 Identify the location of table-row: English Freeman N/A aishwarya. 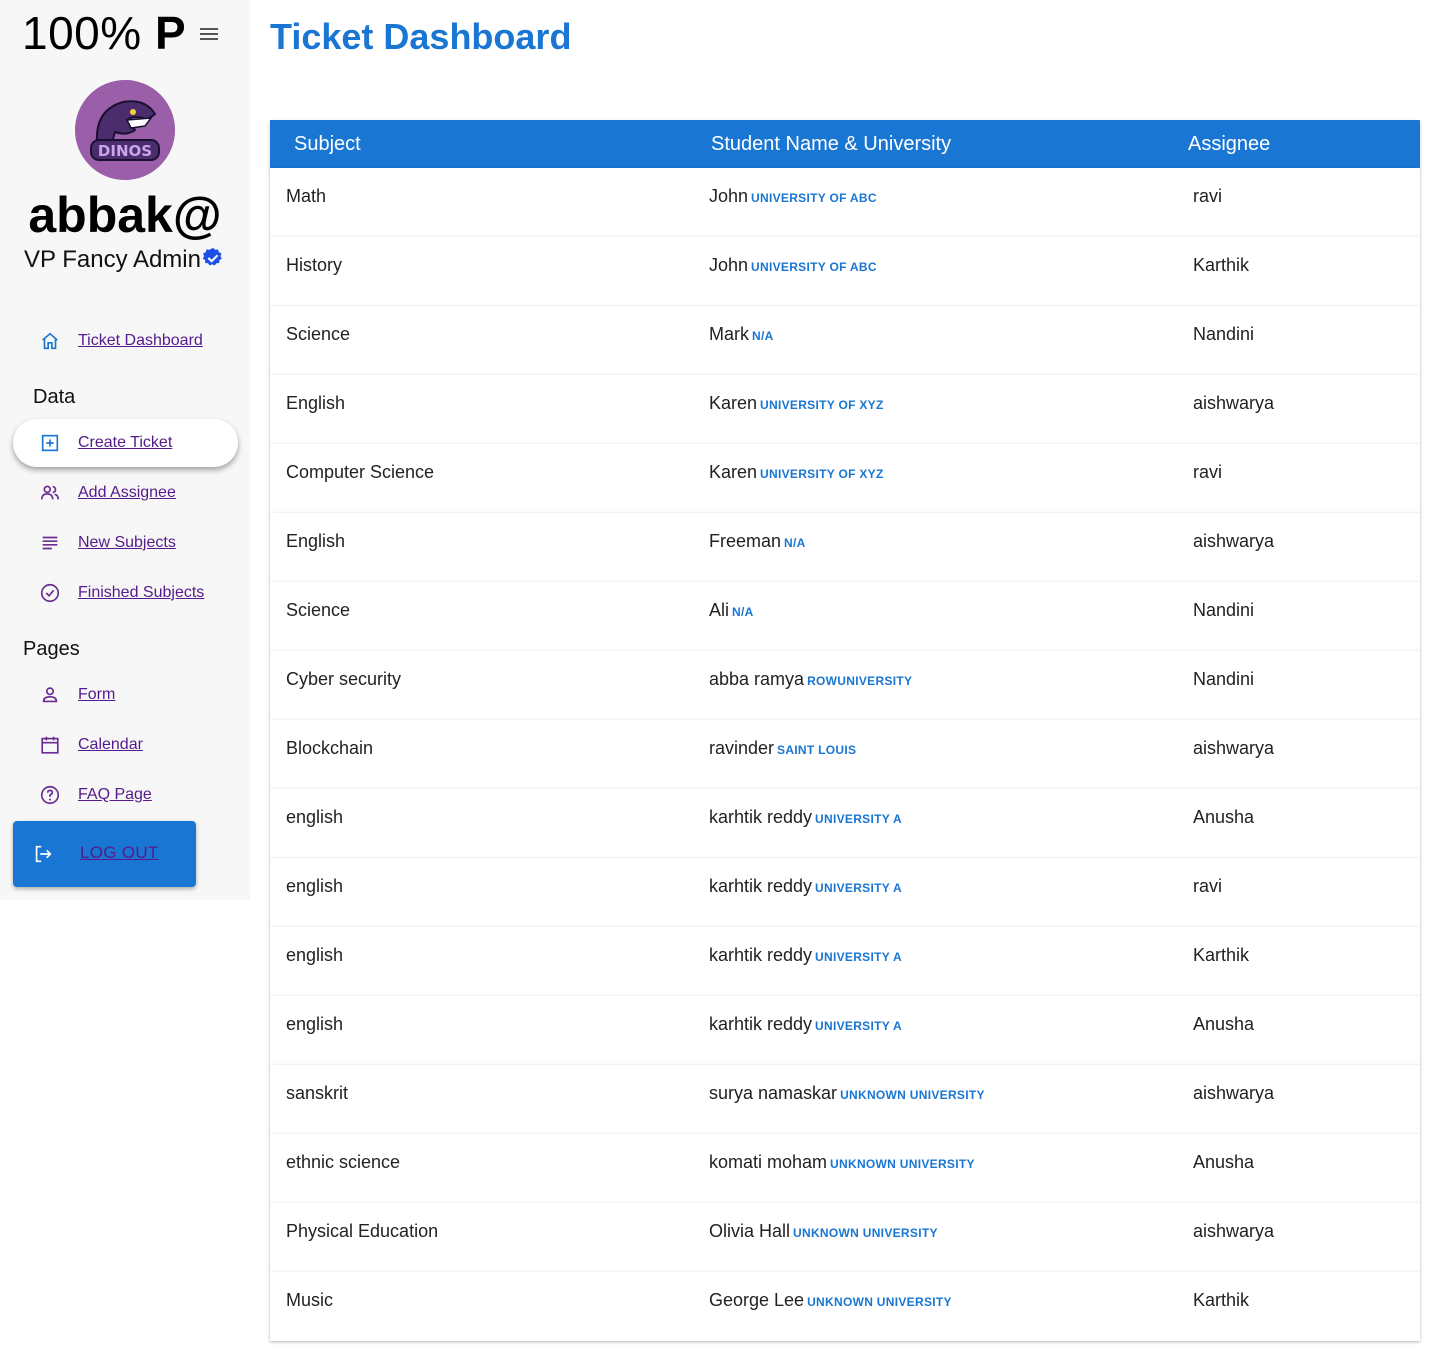
(845, 547).